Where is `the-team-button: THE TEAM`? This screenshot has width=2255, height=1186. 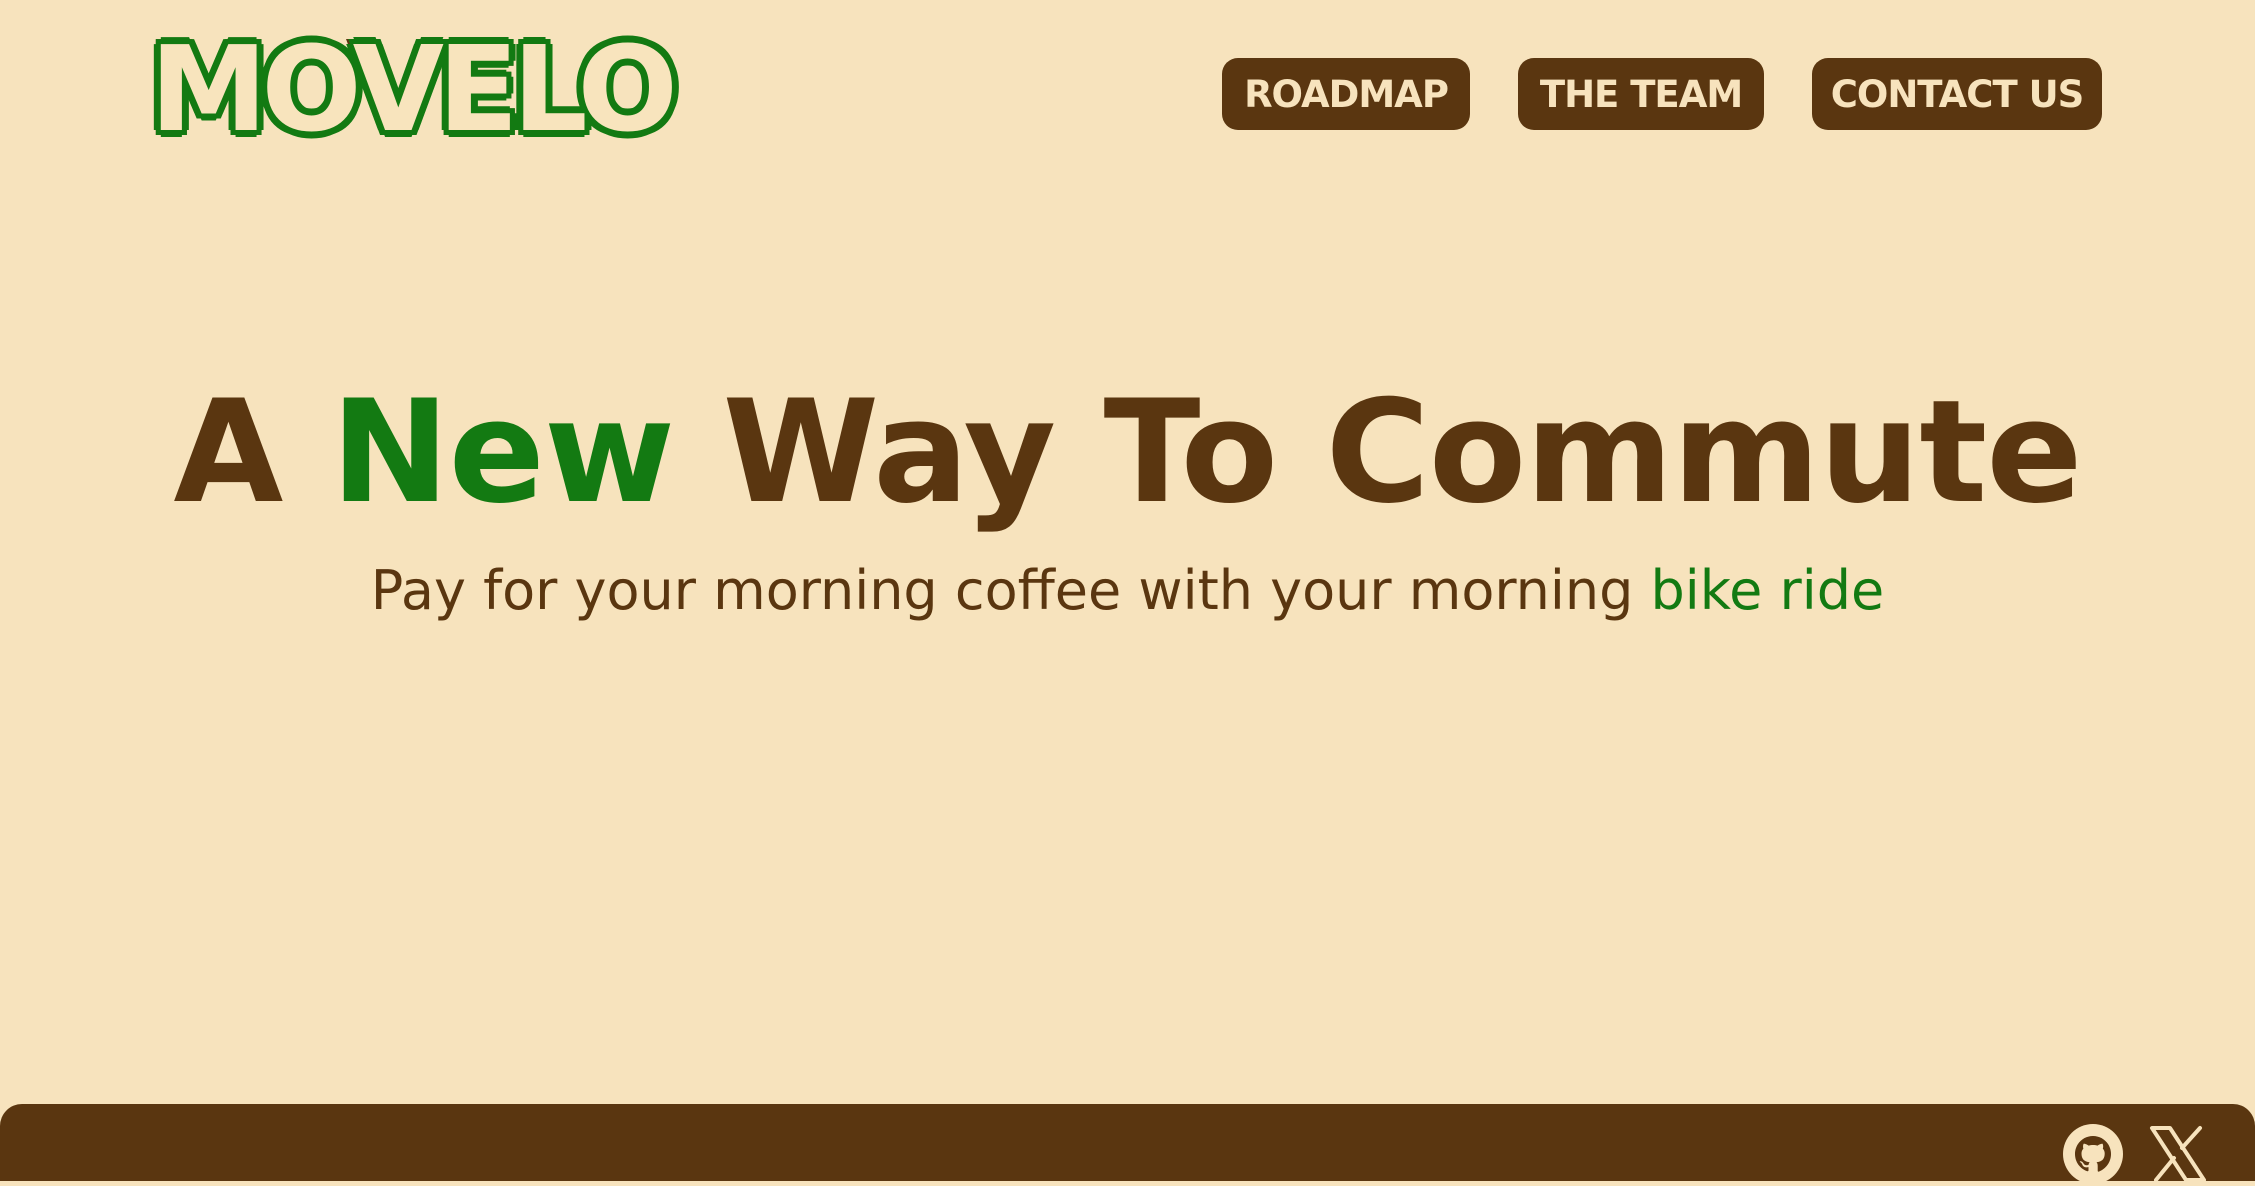
the-team-button: THE TEAM is located at coordinates (1641, 94).